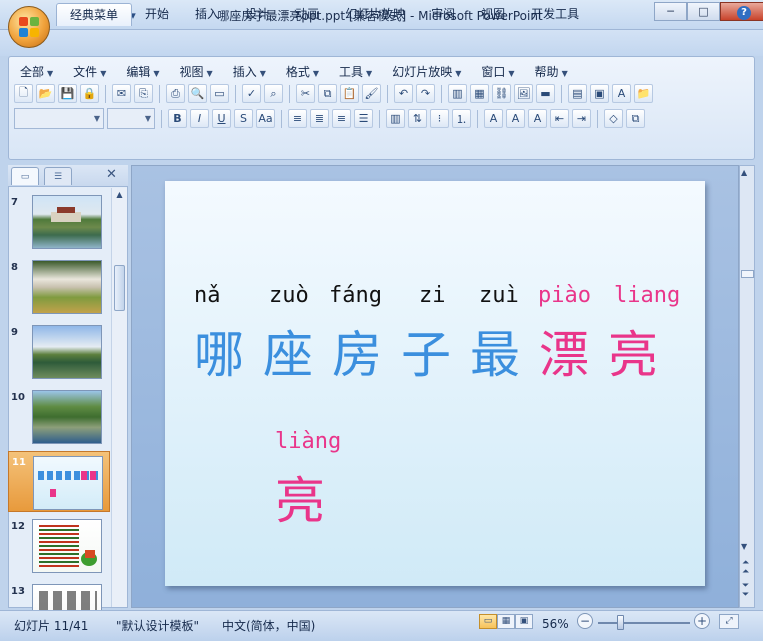 Image resolution: width=763 pixels, height=641 pixels. What do you see at coordinates (555, 14) in the screenshot?
I see `tab-8: 开发工具` at bounding box center [555, 14].